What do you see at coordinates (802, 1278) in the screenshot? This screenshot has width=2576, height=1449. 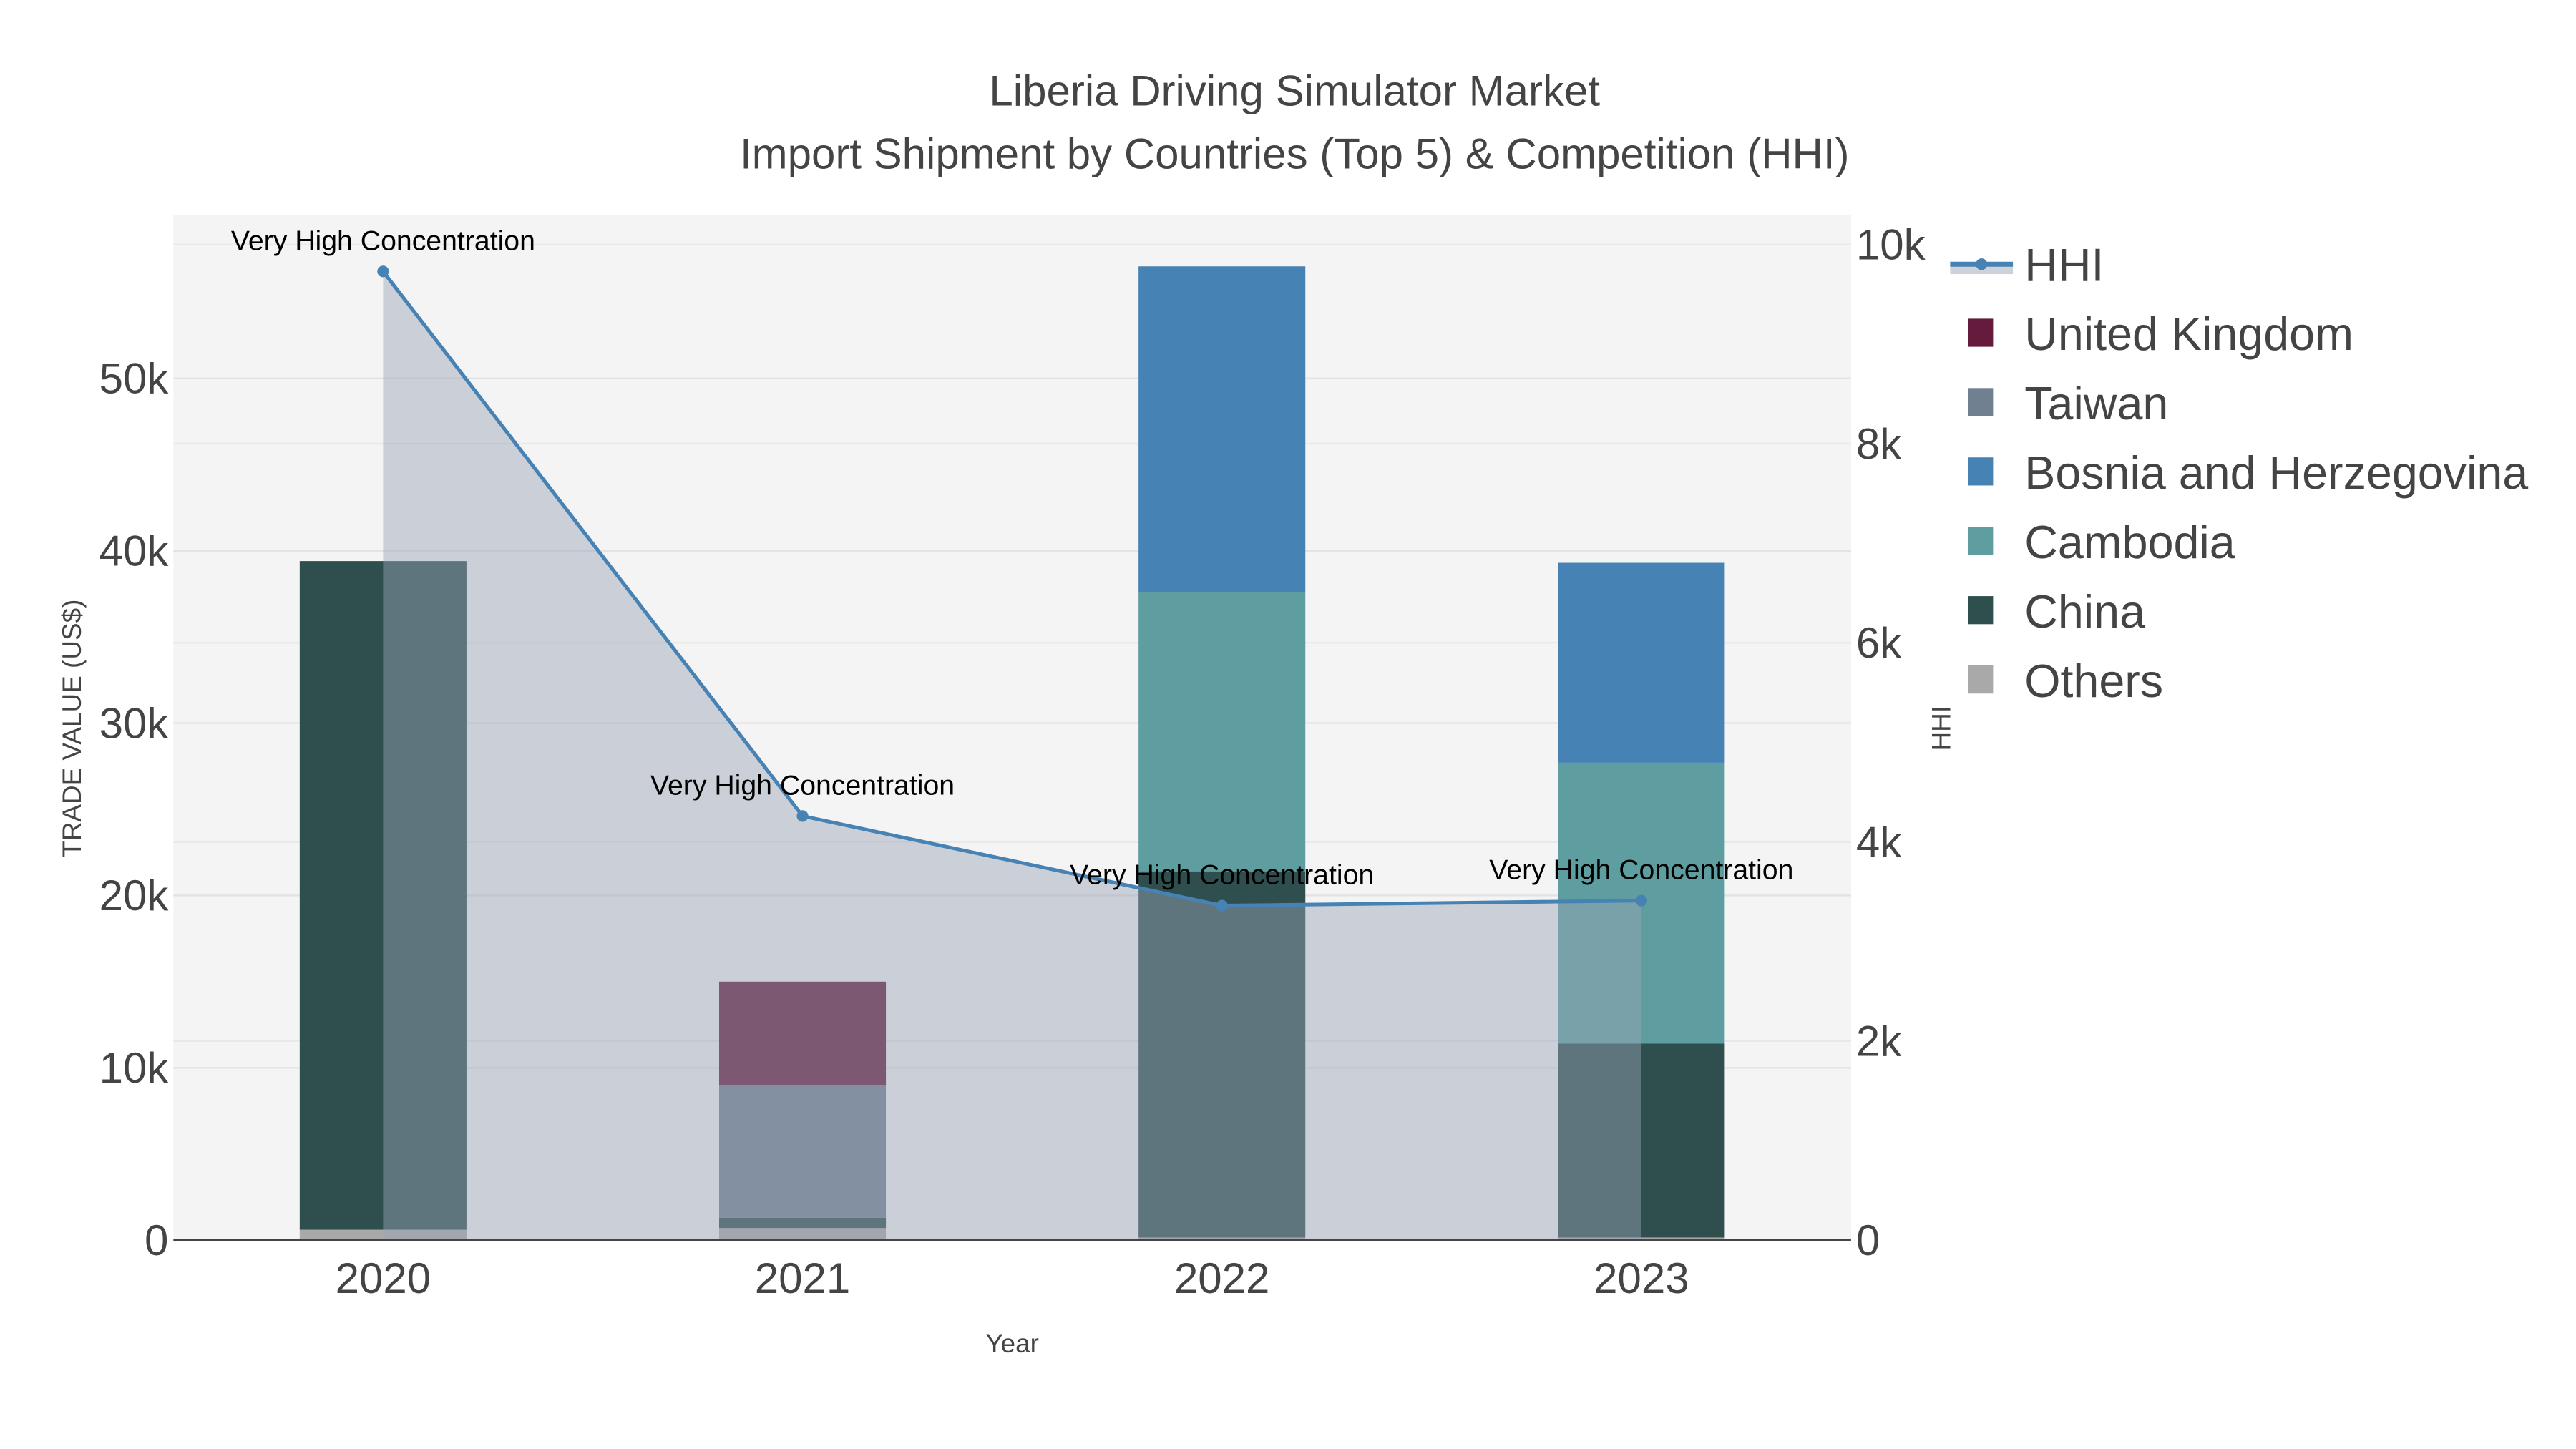 I see `x-tick-label: 2021` at bounding box center [802, 1278].